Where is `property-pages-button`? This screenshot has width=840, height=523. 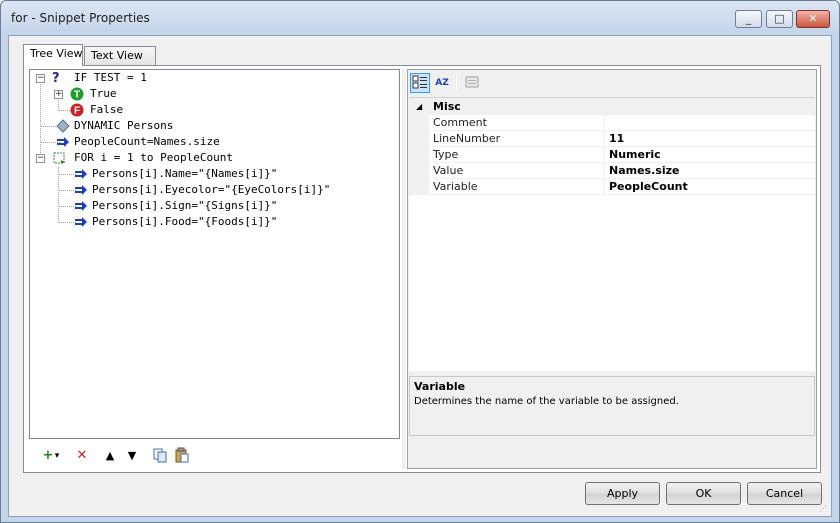 property-pages-button is located at coordinates (472, 83).